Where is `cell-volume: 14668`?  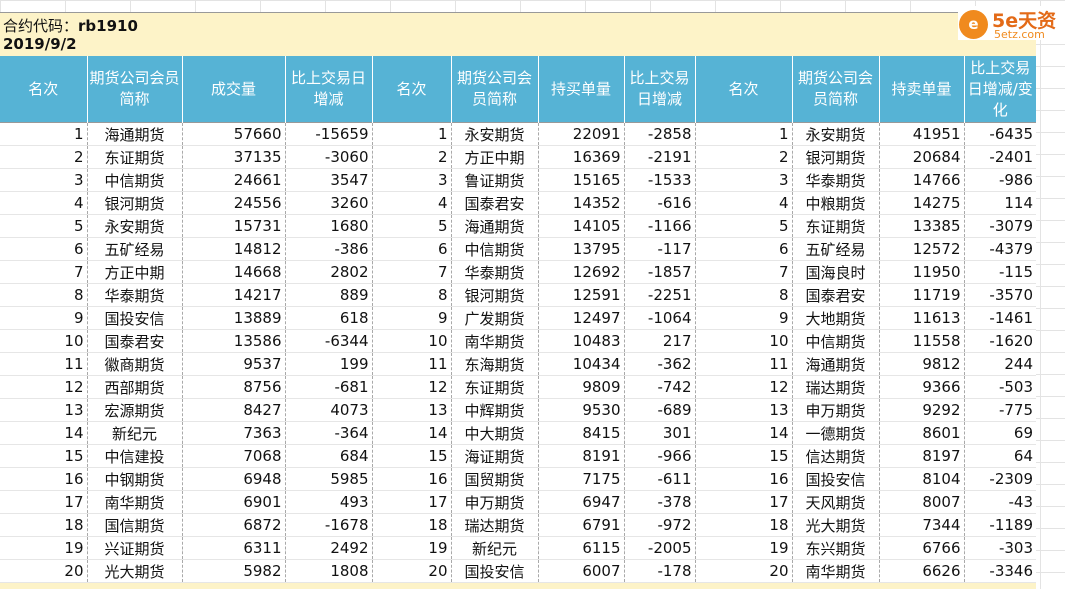
cell-volume: 14668 is located at coordinates (234, 272).